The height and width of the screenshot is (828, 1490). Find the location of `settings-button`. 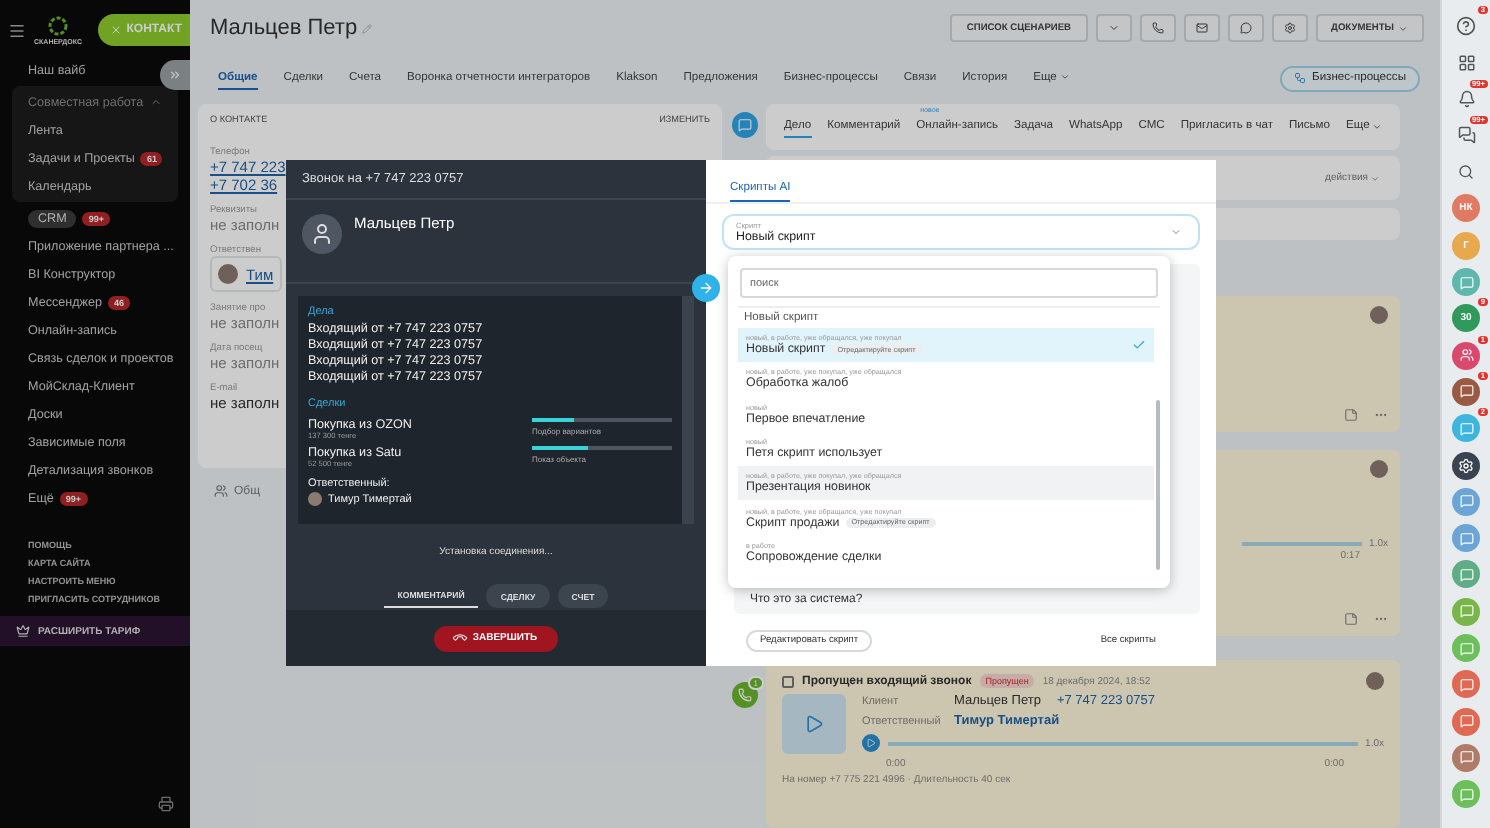

settings-button is located at coordinates (1289, 28).